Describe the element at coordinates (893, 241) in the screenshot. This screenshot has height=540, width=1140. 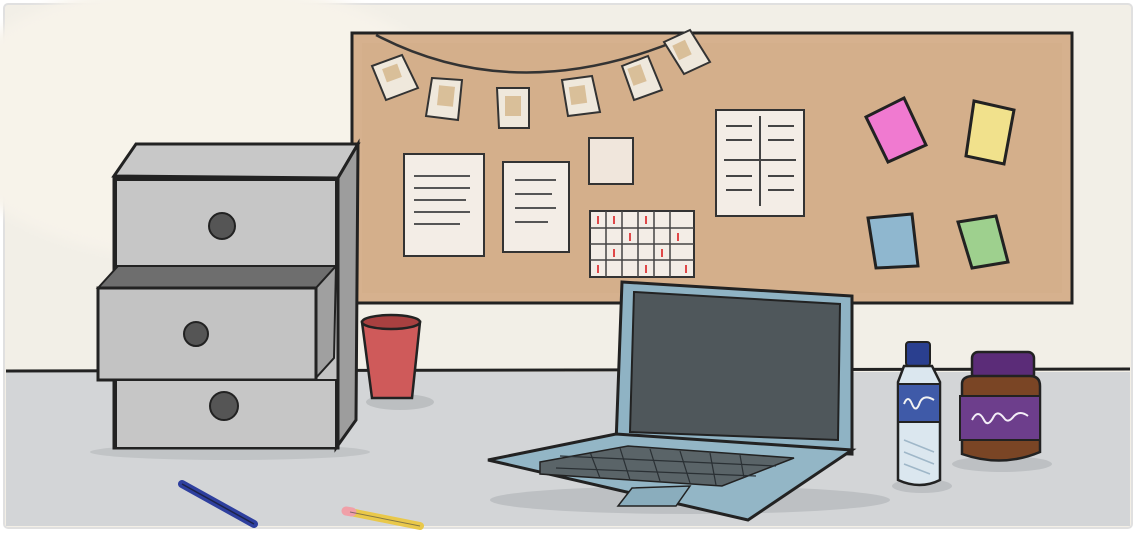
I see `sticky-note-blue` at that location.